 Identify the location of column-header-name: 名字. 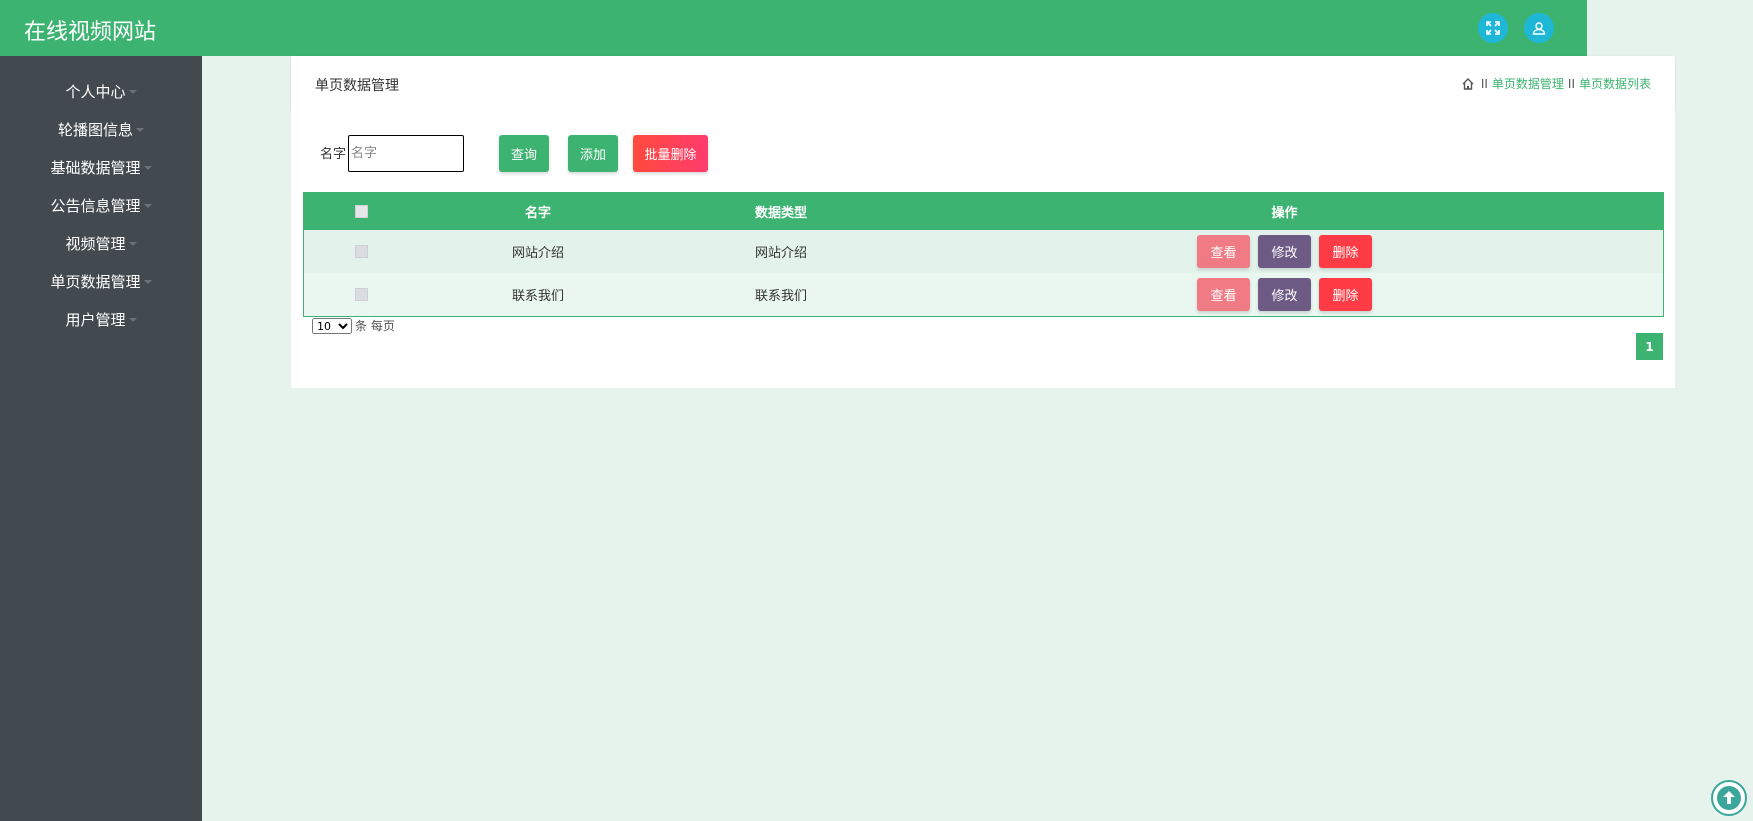
(537, 213).